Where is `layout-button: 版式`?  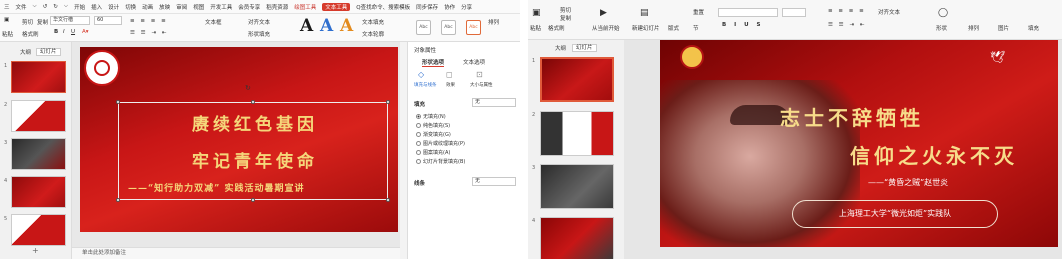
layout-button: 版式 is located at coordinates (673, 28).